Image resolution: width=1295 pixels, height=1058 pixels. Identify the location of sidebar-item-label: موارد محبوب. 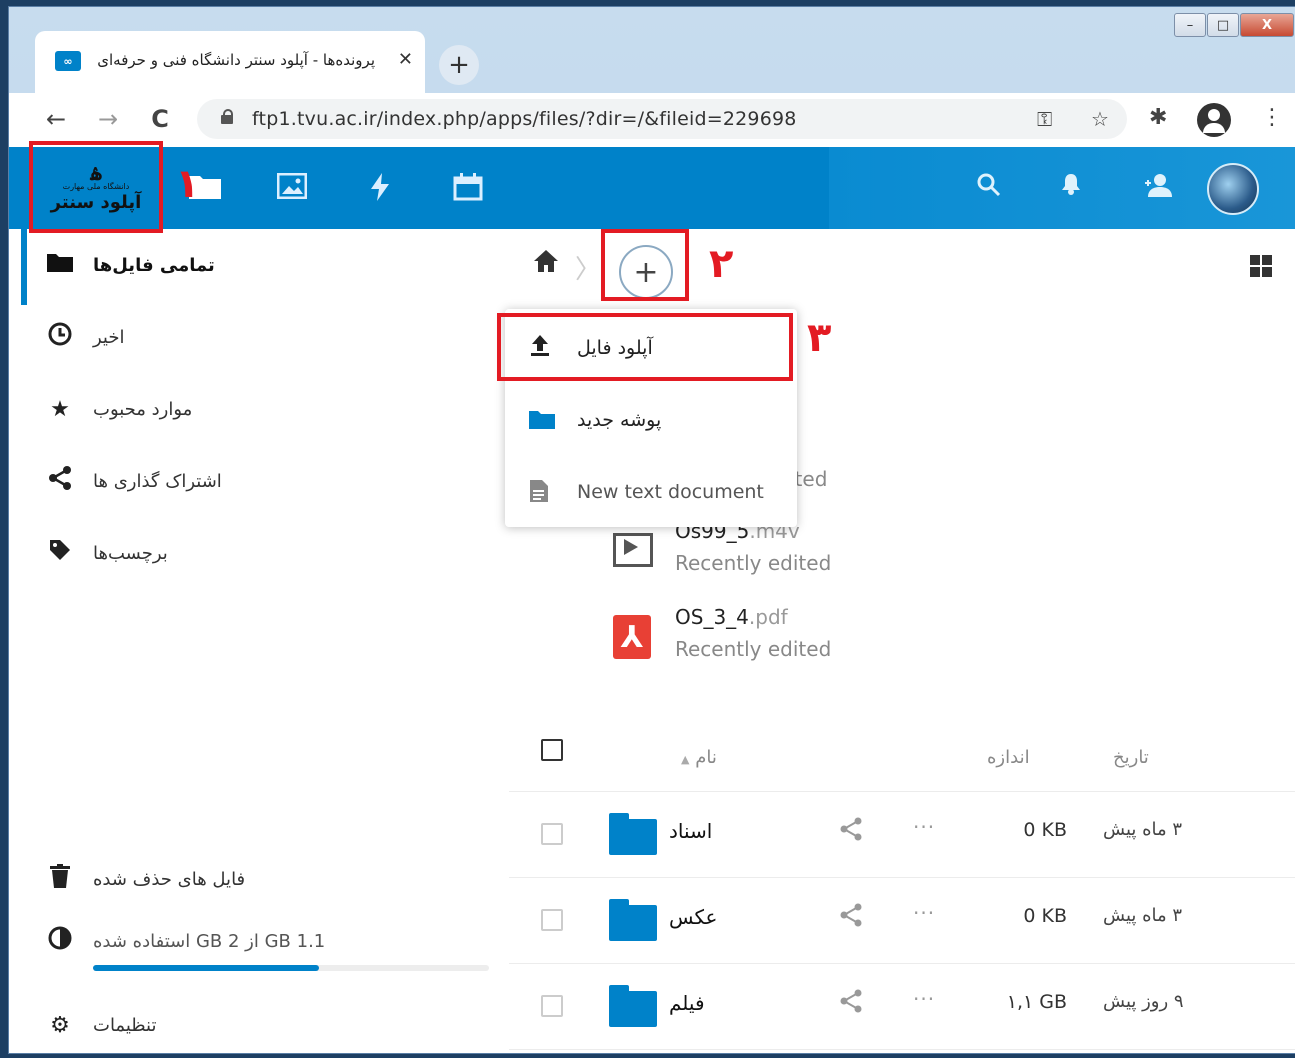
(143, 409).